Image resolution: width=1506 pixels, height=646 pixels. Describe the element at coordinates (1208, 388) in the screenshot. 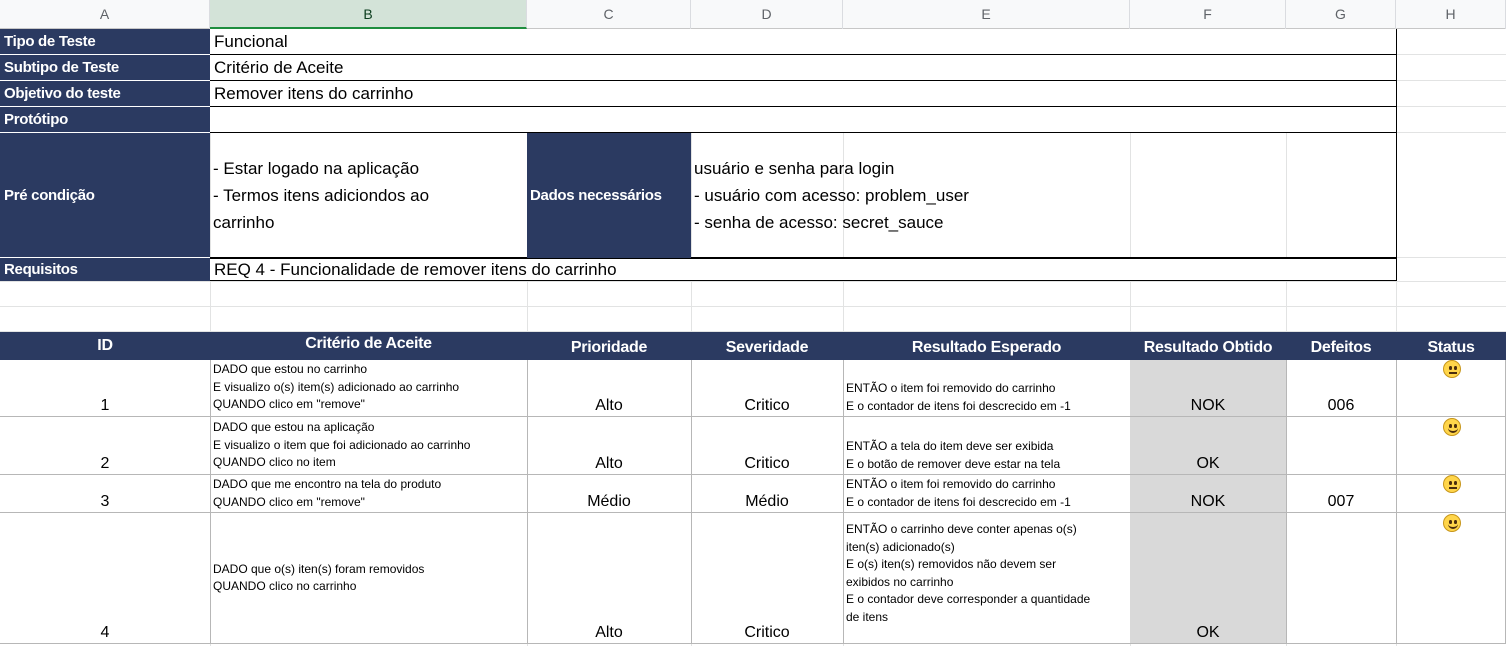

I see `row1-obtido: NOK` at that location.